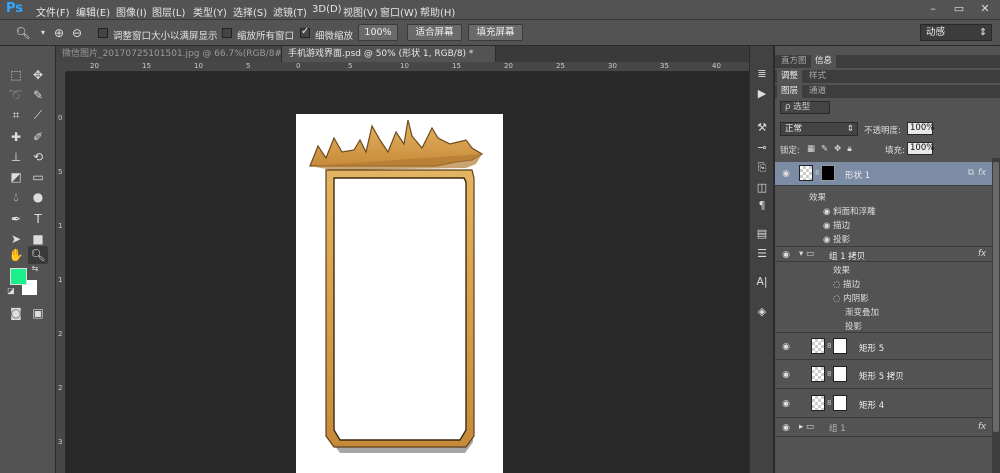 The image size is (1000, 473). I want to click on layer-rect-4: ◉ 8 矩形 4, so click(883, 404).